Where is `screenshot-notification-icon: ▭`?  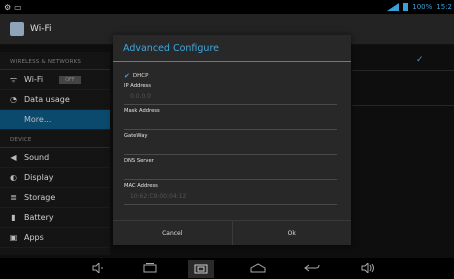 screenshot-notification-icon: ▭ is located at coordinates (18, 7).